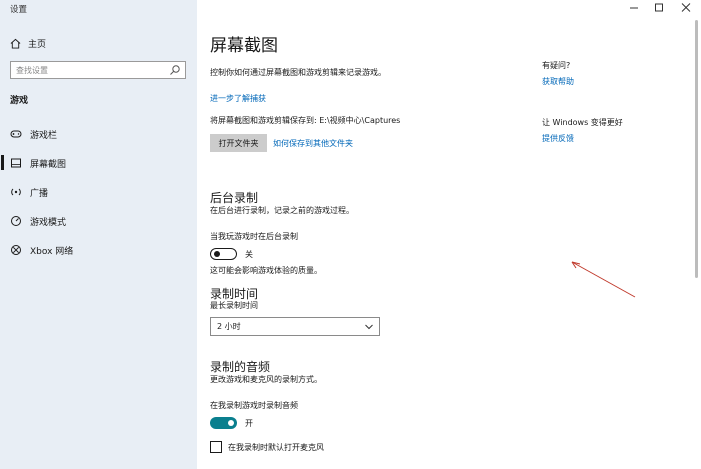  What do you see at coordinates (16, 250) in the screenshot?
I see `xbox-icon` at bounding box center [16, 250].